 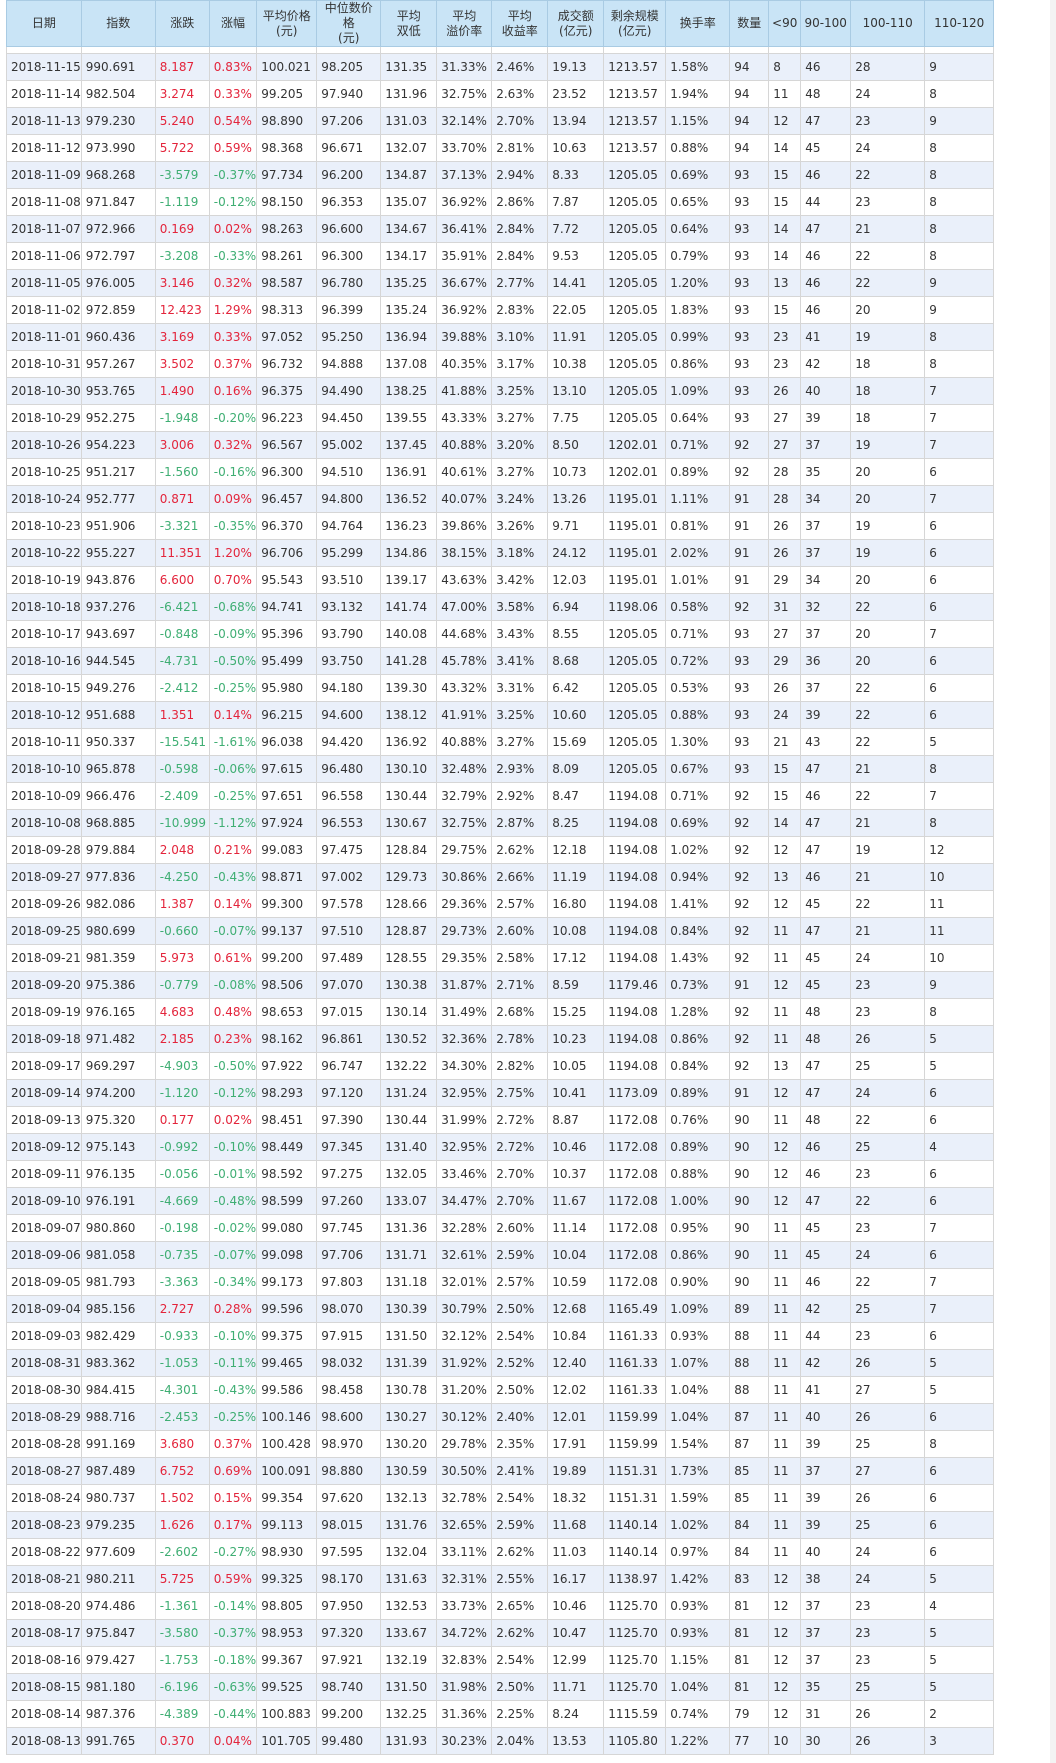 What do you see at coordinates (464, 23) in the screenshot?
I see `column-header: 平均 溢价率` at bounding box center [464, 23].